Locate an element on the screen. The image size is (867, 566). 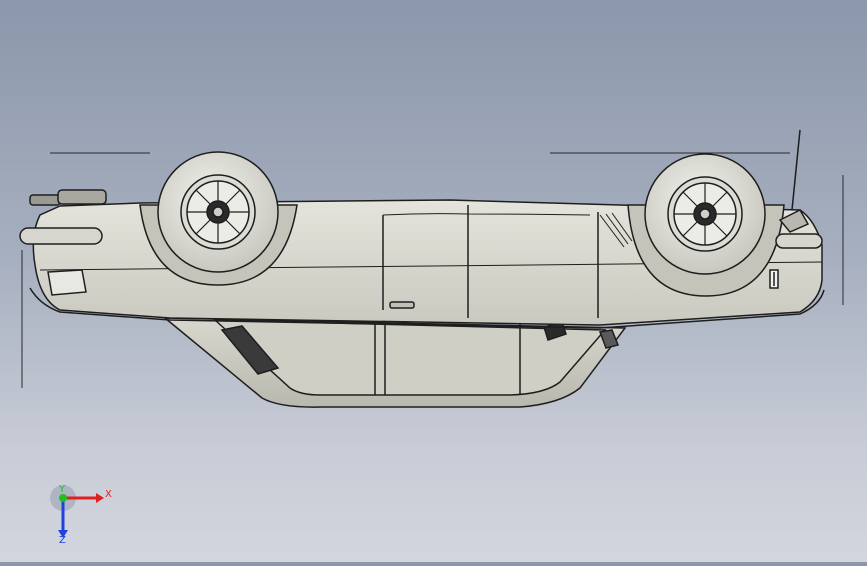
y-axis-label: Y is located at coordinates (62, 489).